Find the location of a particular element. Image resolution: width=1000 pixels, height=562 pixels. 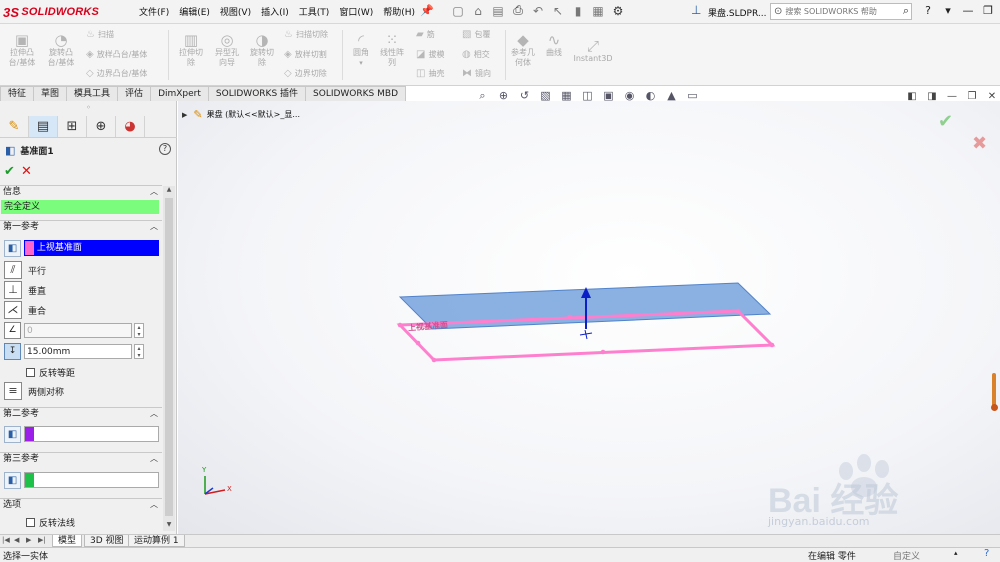

angle-icon: ∠ is located at coordinates (12, 330).